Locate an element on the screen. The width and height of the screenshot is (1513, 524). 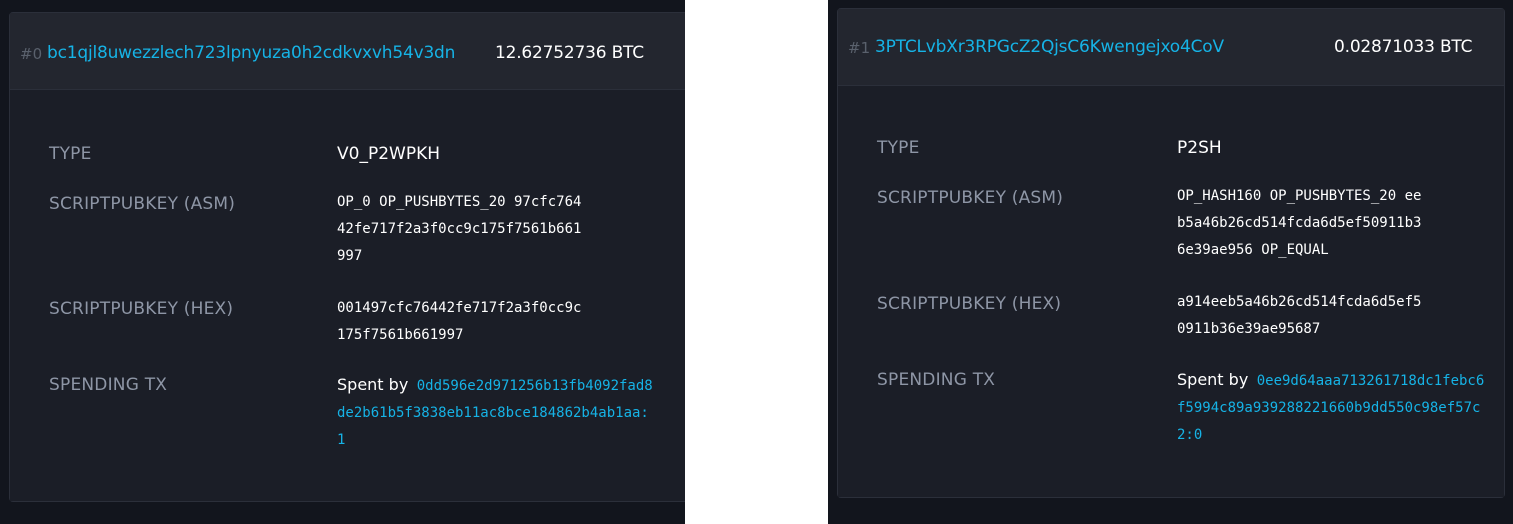
type-value: V0_P2WPKH is located at coordinates (389, 154).